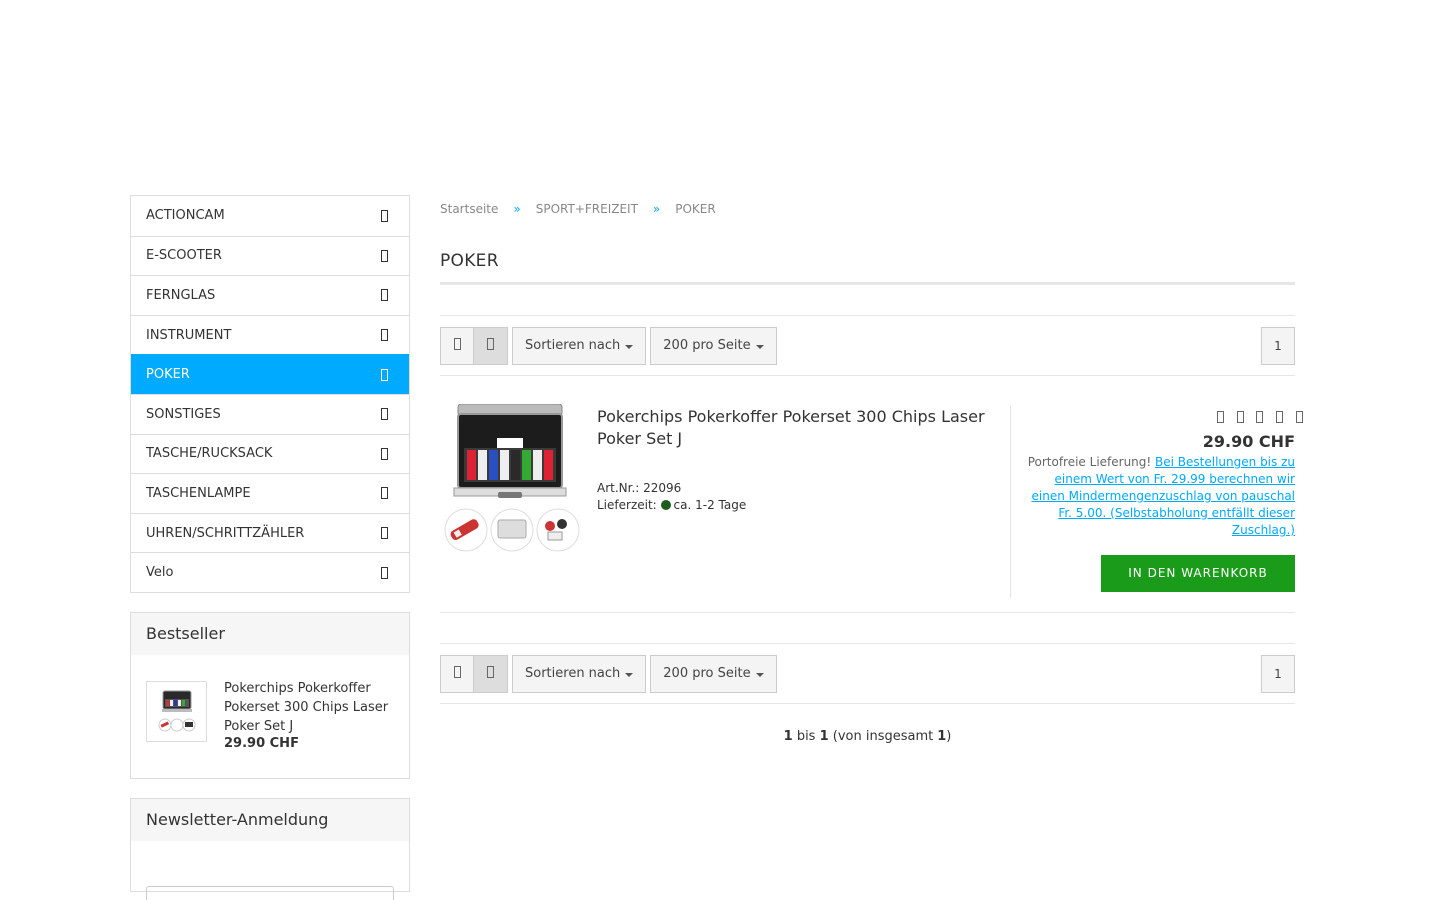 The image size is (1440, 900). I want to click on result-to: 1, so click(824, 736).